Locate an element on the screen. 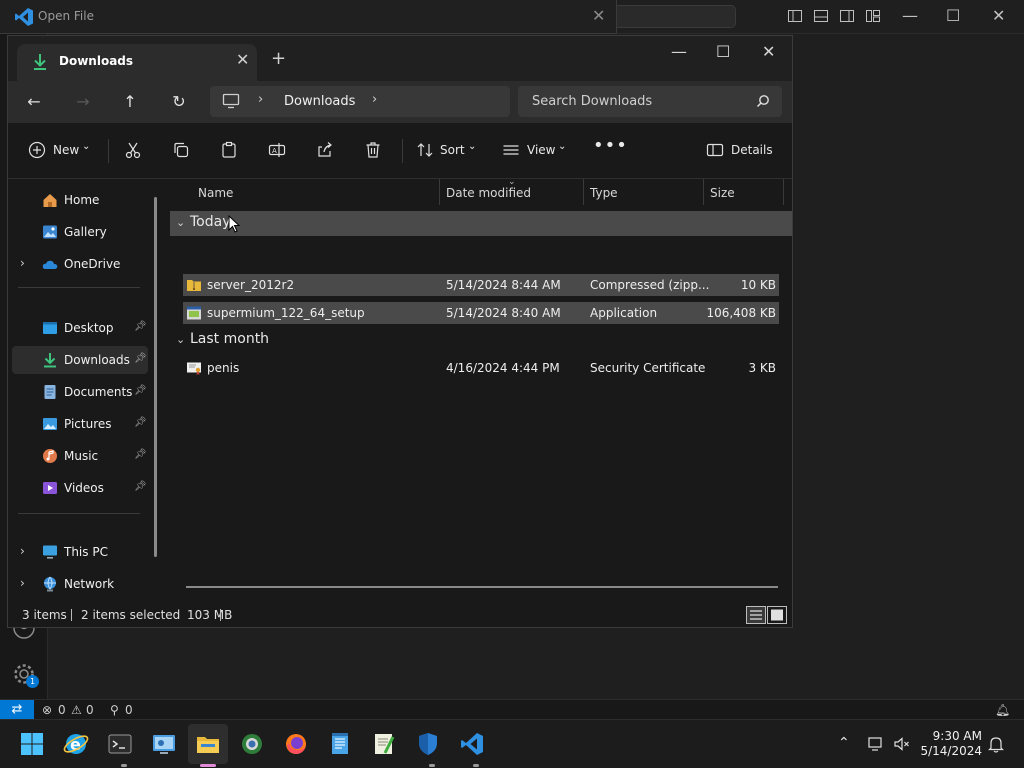 The width and height of the screenshot is (1024, 768). column-name: Name is located at coordinates (215, 193).